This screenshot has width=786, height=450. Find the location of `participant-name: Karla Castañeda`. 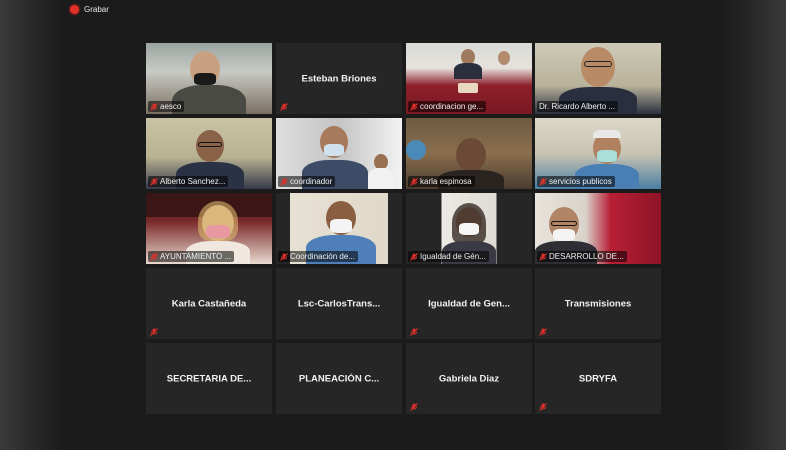

participant-name: Karla Castañeda is located at coordinates (209, 303).